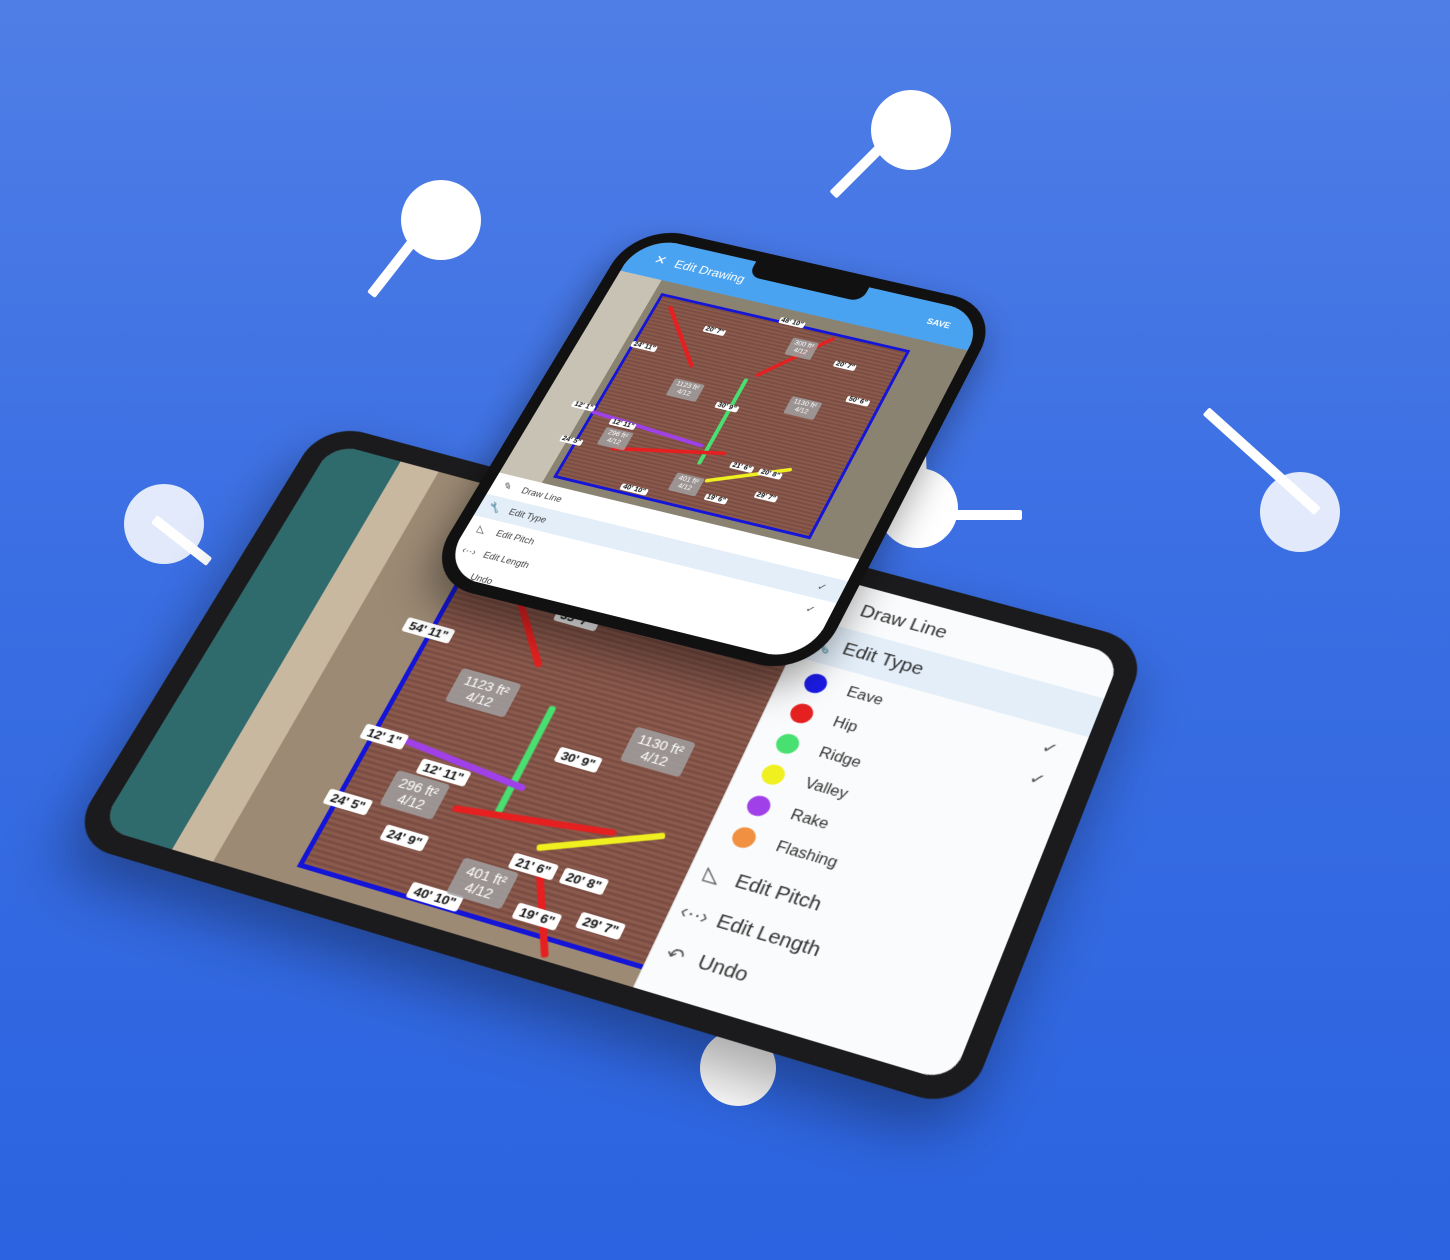  Describe the element at coordinates (807, 855) in the screenshot. I see `line-type-label: Flashing` at that location.